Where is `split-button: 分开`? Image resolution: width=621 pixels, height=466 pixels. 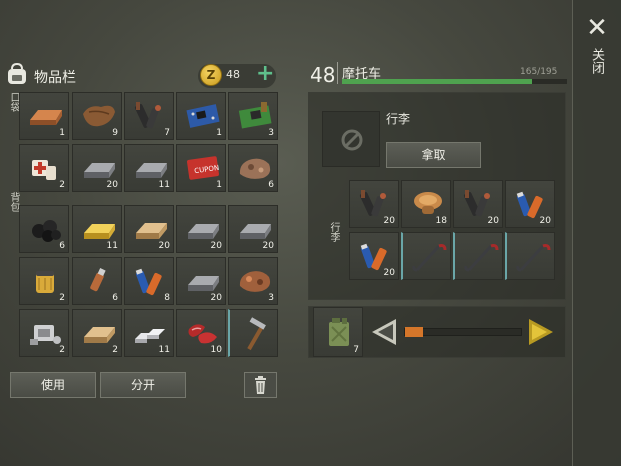
split-button: 分开 is located at coordinates (143, 385).